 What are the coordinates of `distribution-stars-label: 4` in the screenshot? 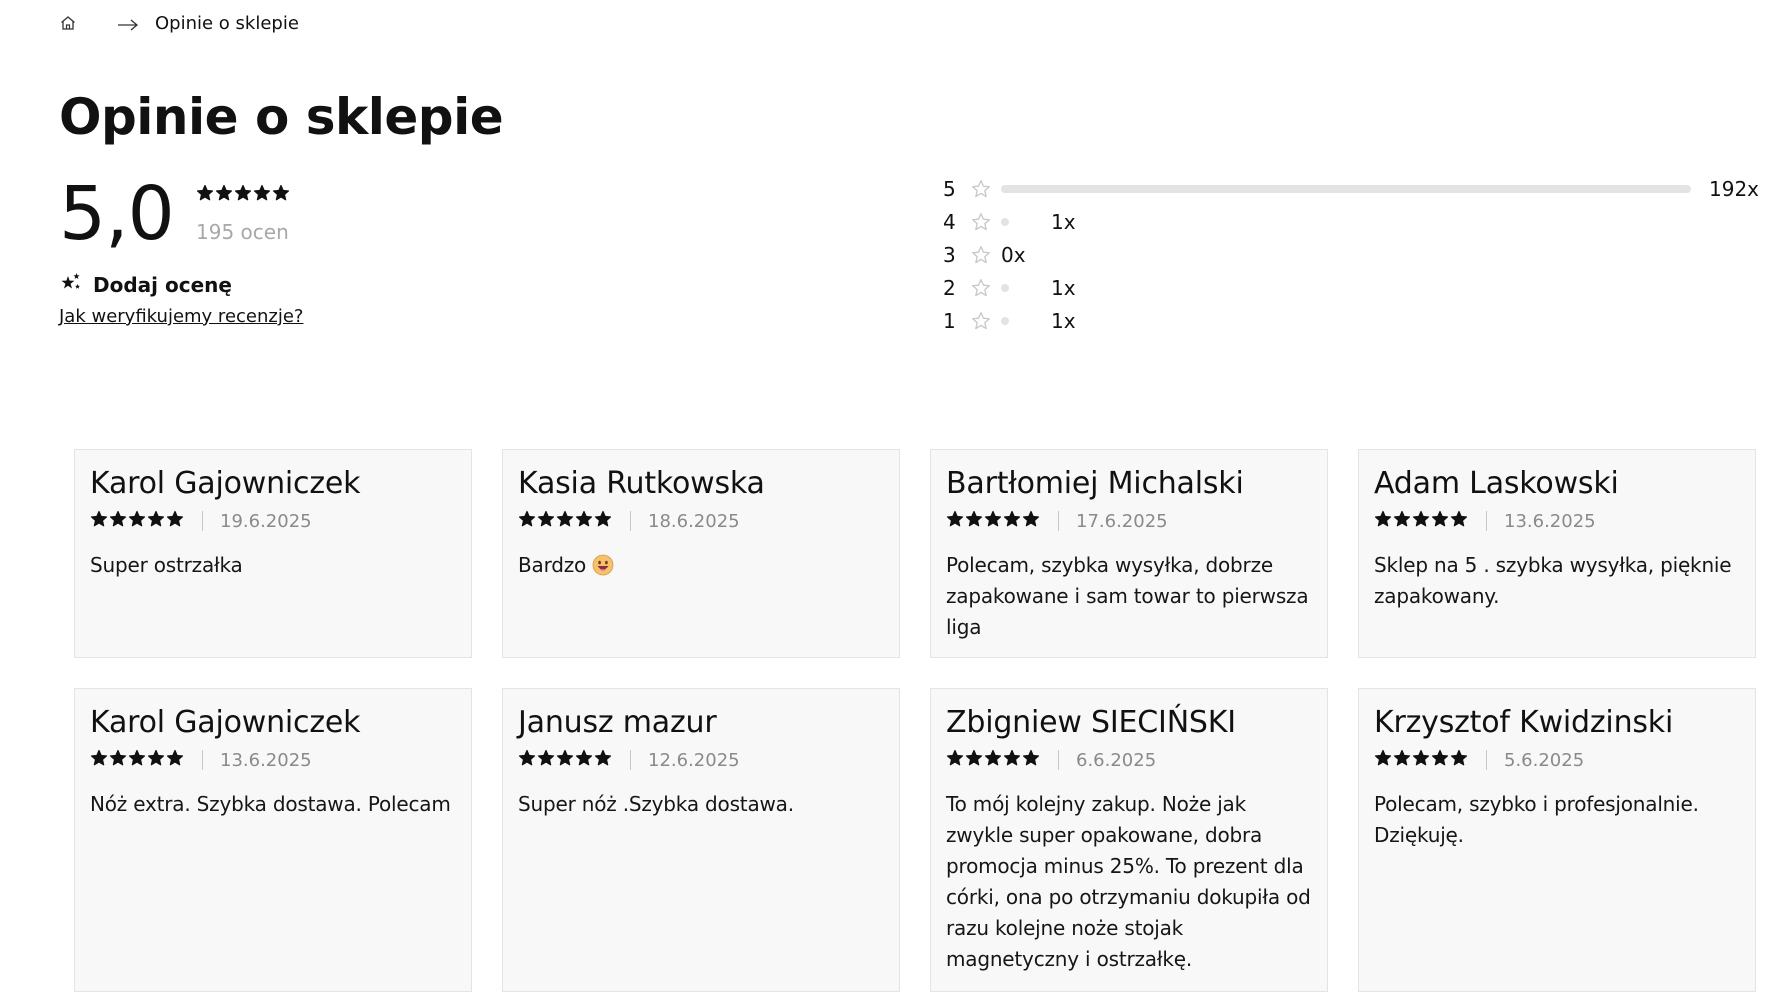 It's located at (949, 221).